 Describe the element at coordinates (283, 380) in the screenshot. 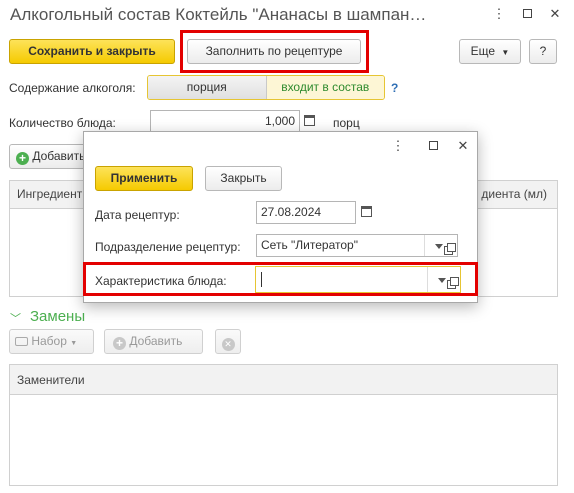

I see `substitutes-table-header: Заменители` at that location.